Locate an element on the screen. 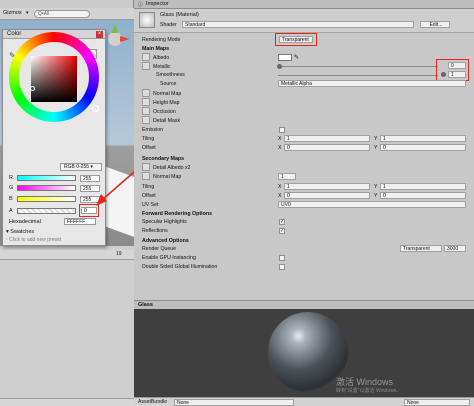  tab-inspector: Inspector is located at coordinates (157, 4).